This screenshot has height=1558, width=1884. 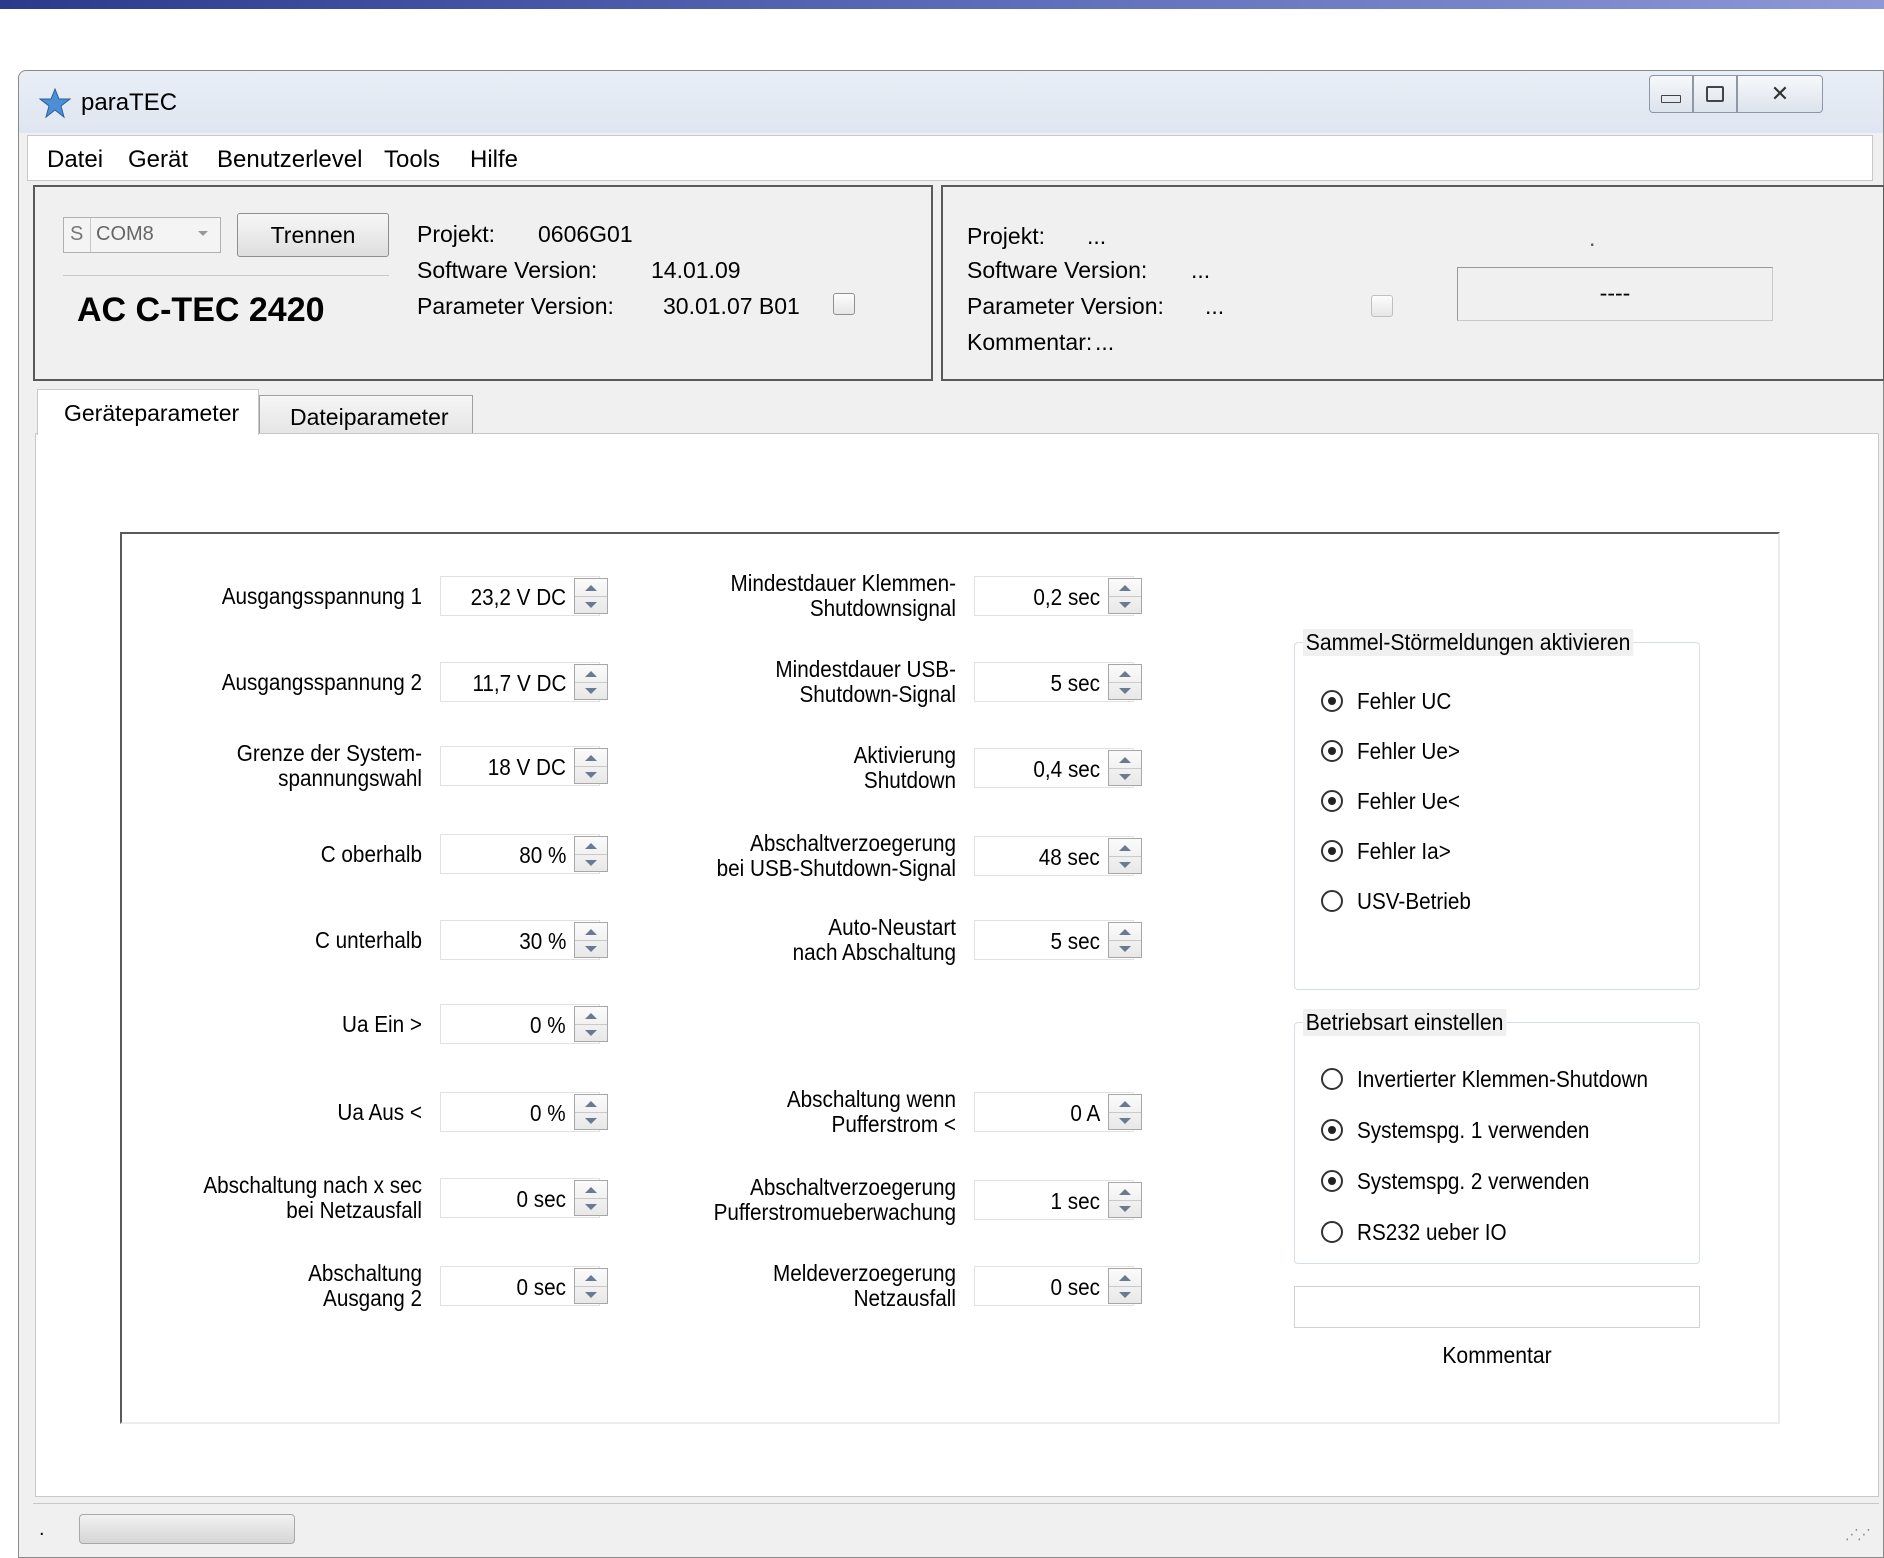 What do you see at coordinates (524, 596) in the screenshot?
I see `left-param-stepper: 23,2 V DC` at bounding box center [524, 596].